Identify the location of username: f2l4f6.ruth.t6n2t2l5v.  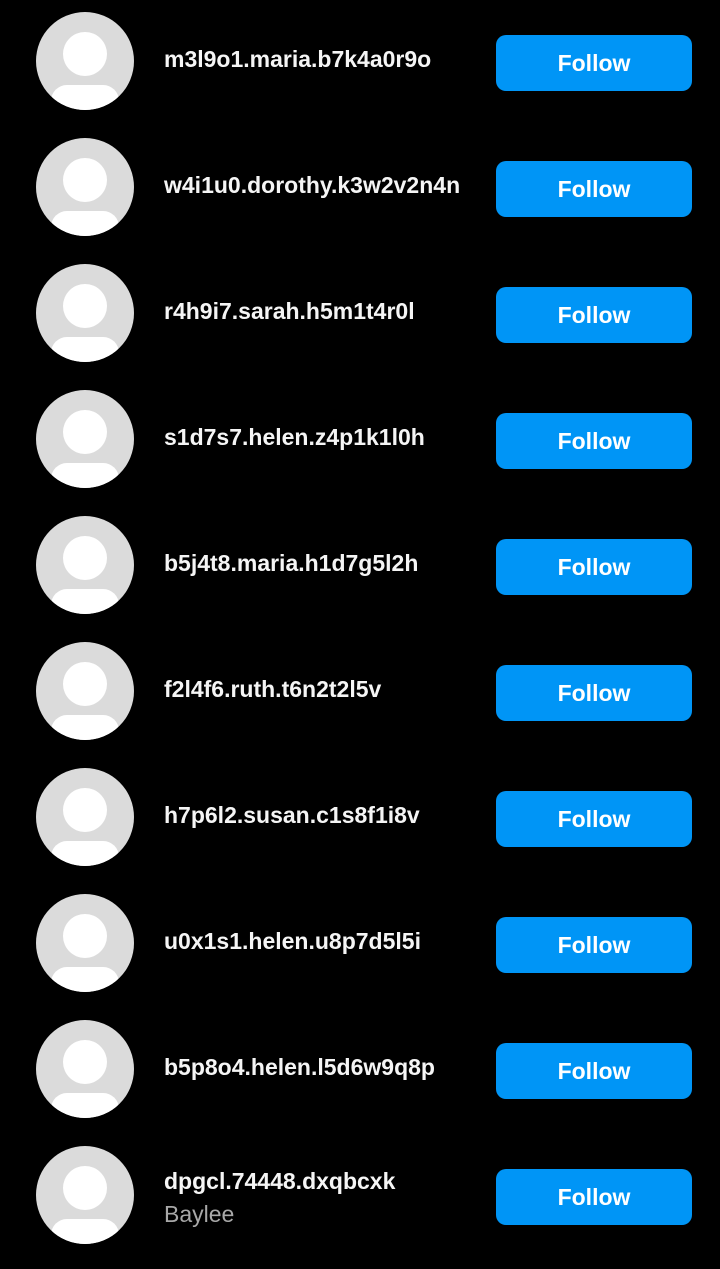
(324, 689).